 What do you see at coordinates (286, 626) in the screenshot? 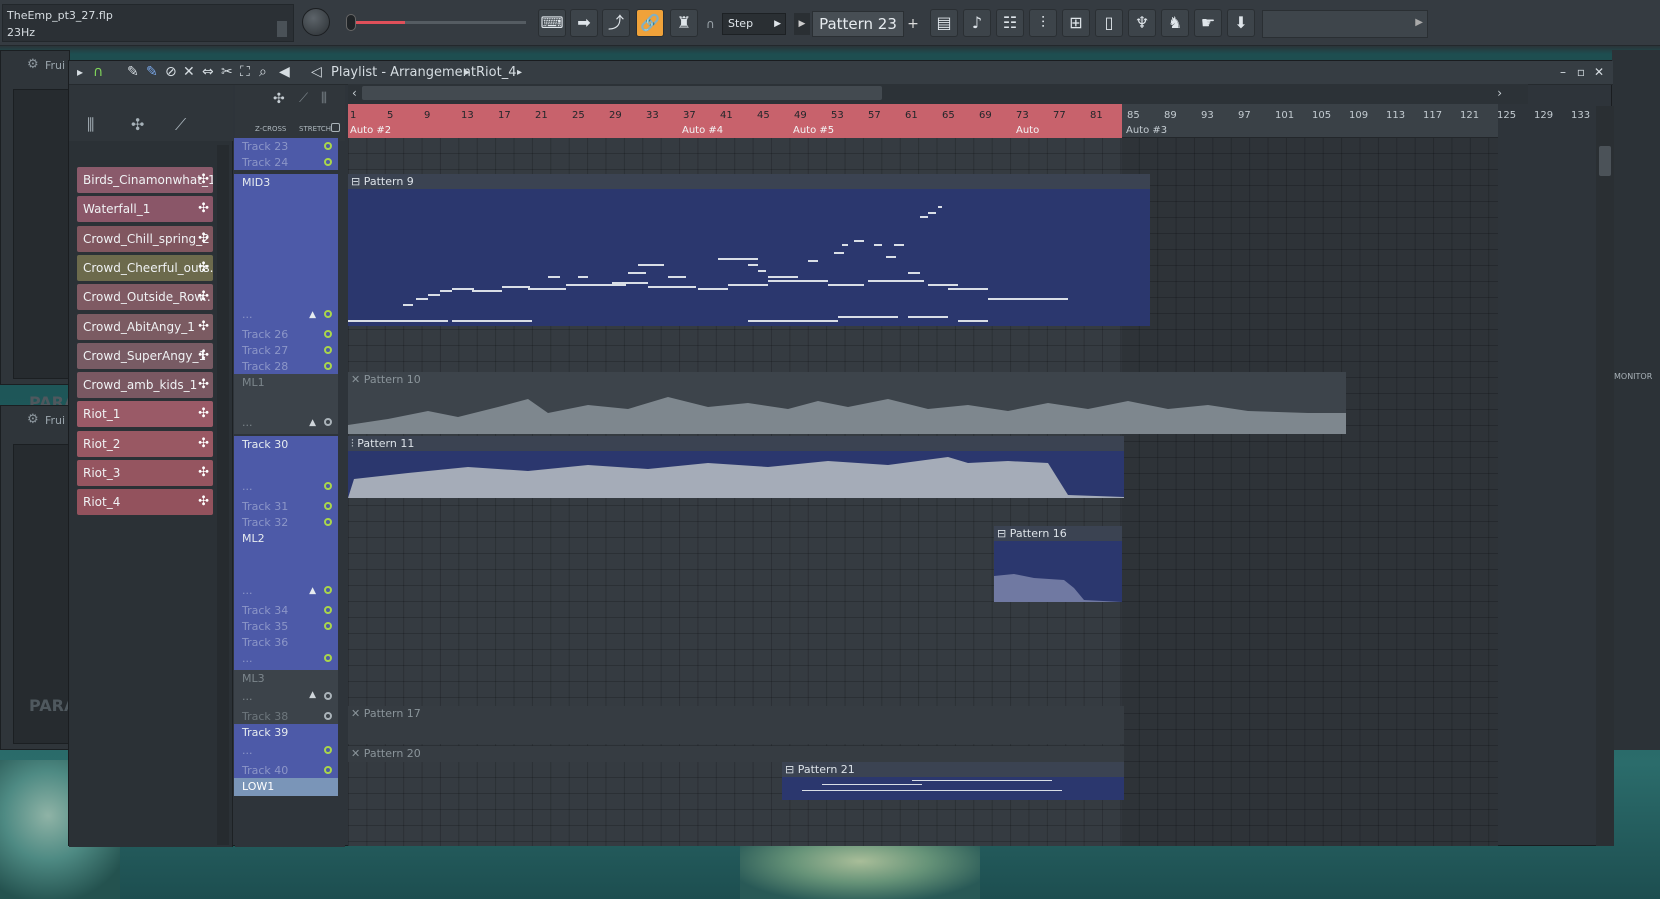
I see `track-row: Track 35` at bounding box center [286, 626].